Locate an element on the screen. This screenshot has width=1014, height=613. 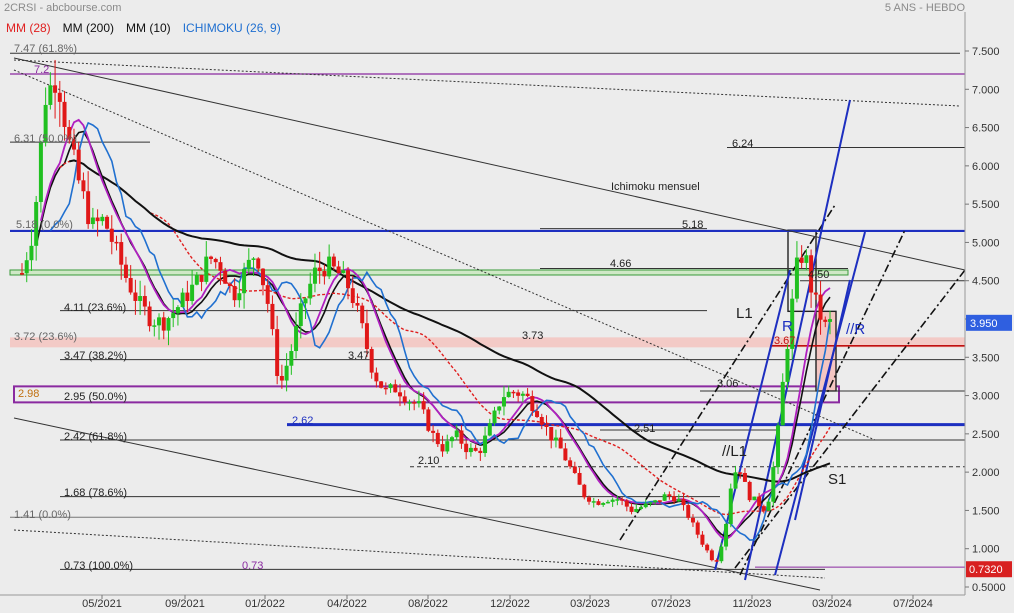
time-tick-label: 07/2024 is located at coordinates (913, 604).